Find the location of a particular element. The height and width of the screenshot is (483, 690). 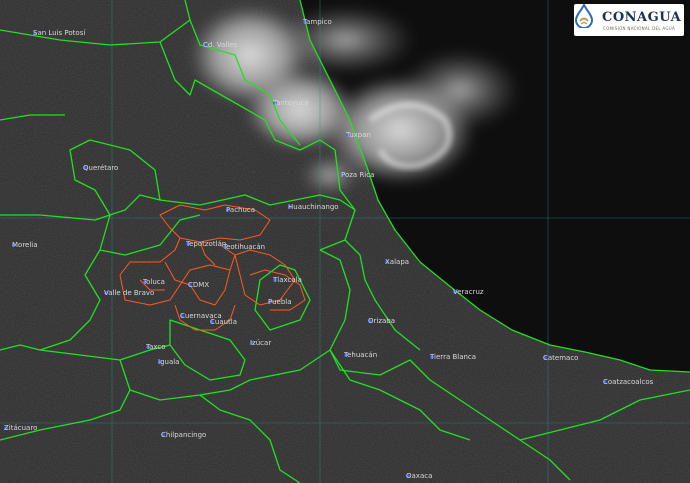

city-label: Poza Rica is located at coordinates (357, 175).